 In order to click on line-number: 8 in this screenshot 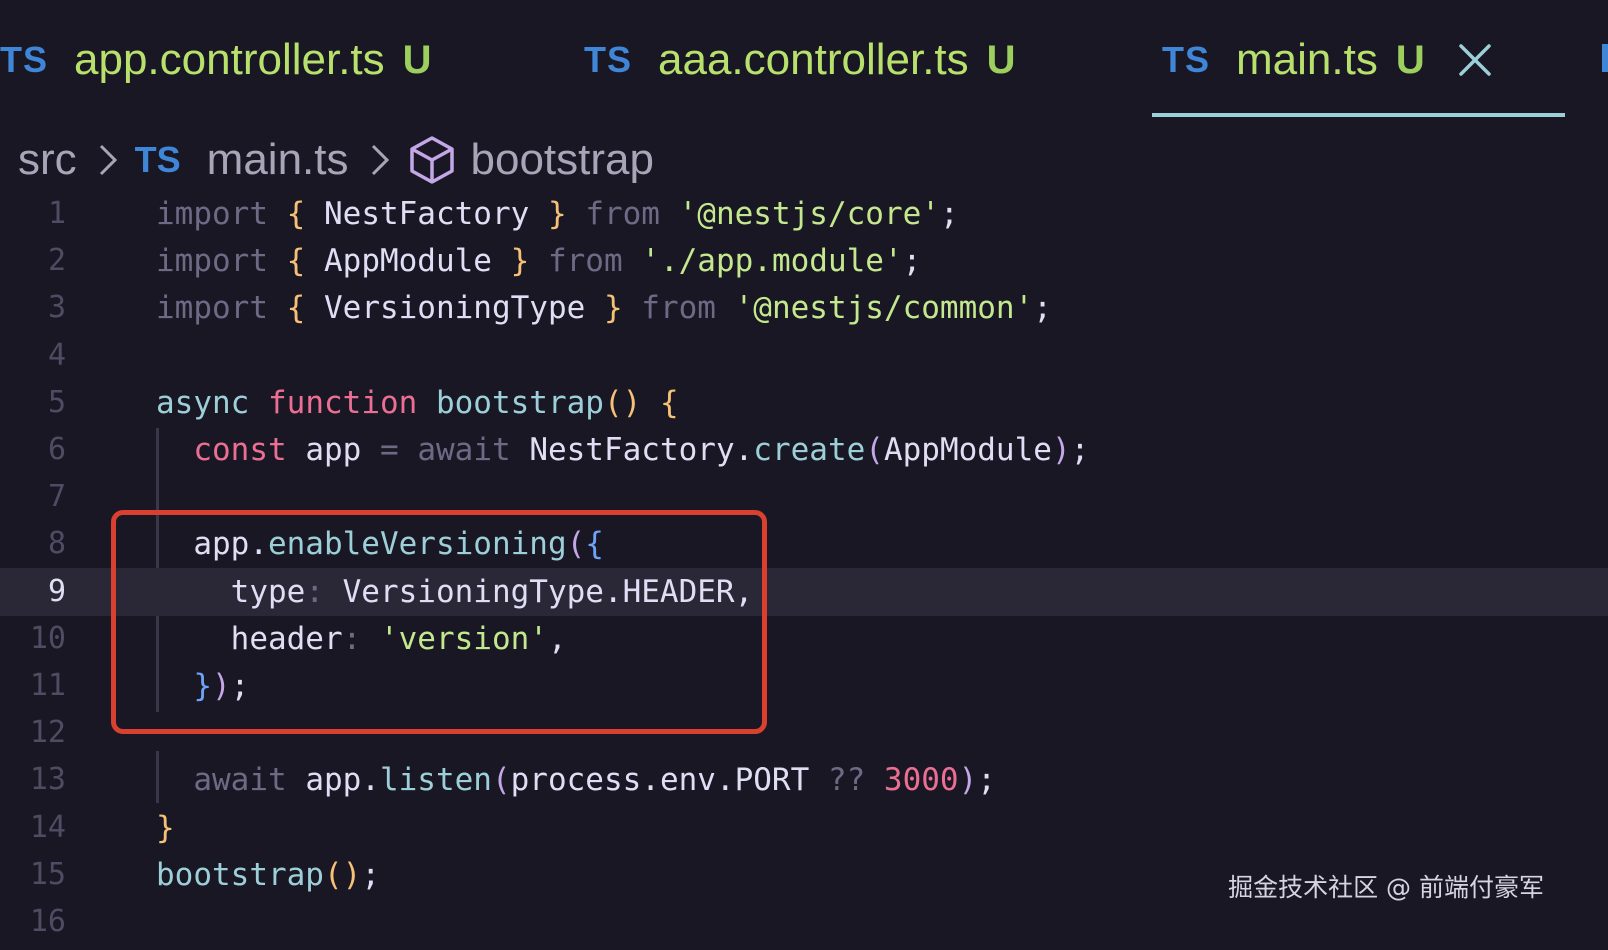, I will do `click(56, 544)`.